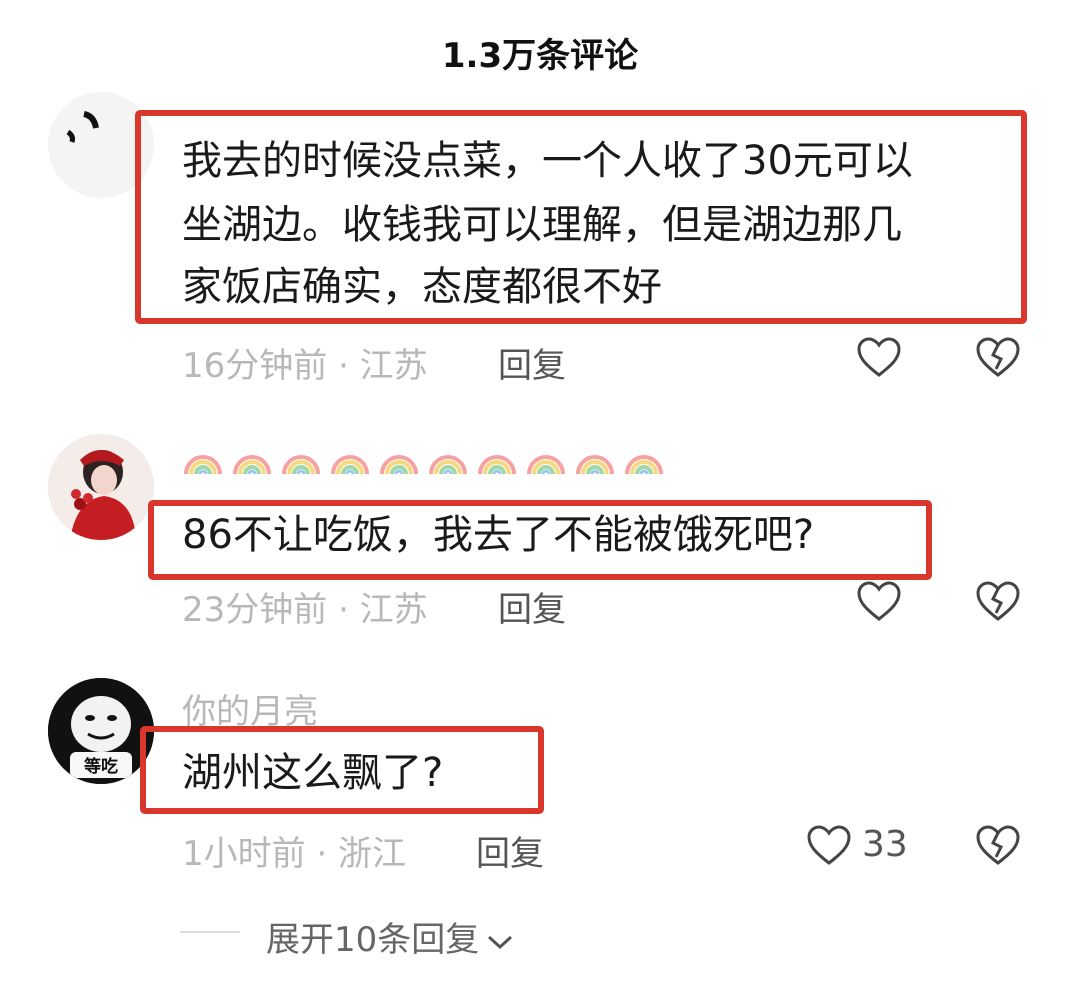 Image resolution: width=1080 pixels, height=993 pixels. I want to click on comment-text-line: 坐湖边。收钱我可以理解，但是湖边那几, so click(542, 225).